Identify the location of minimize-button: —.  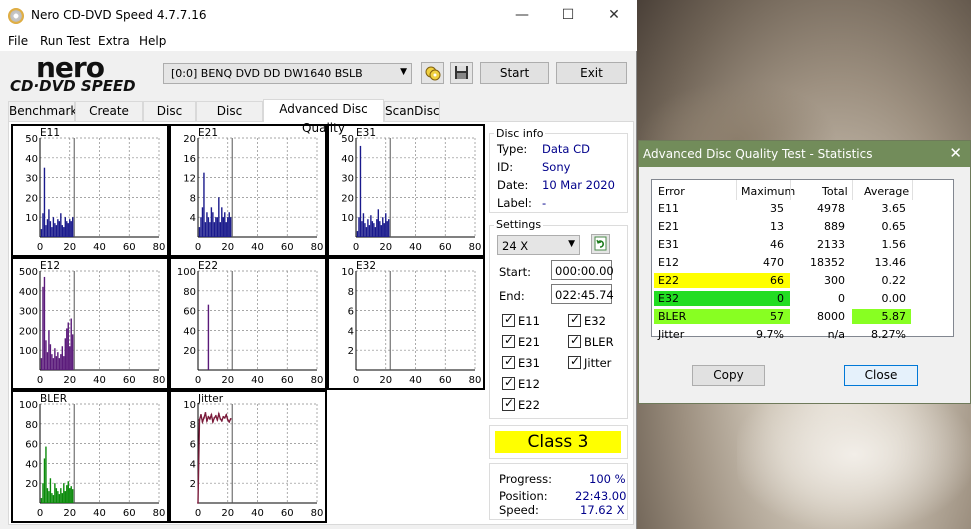
(522, 15).